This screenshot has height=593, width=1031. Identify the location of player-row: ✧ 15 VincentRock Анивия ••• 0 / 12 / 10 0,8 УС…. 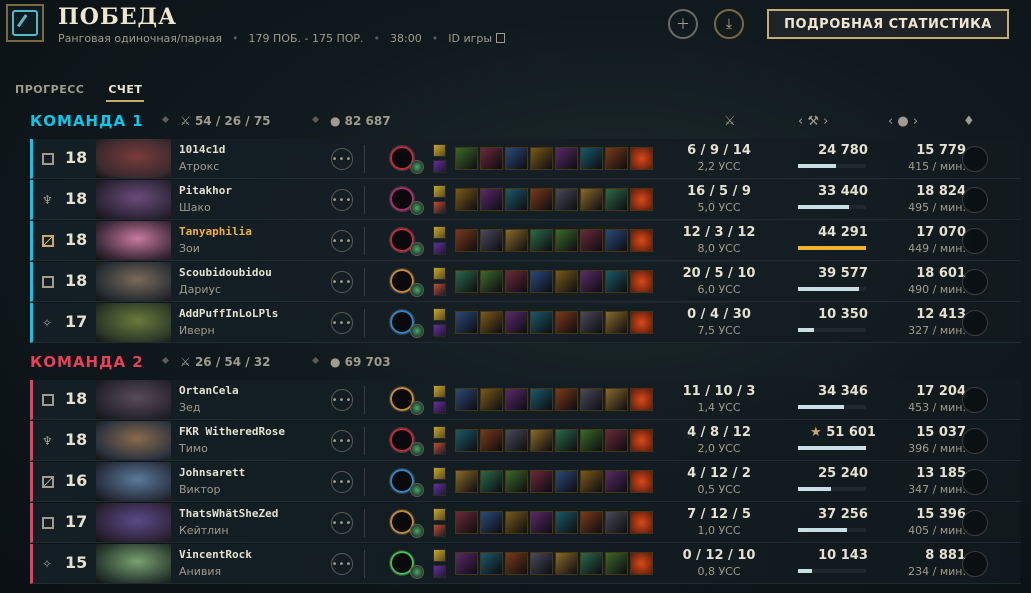
(525, 564).